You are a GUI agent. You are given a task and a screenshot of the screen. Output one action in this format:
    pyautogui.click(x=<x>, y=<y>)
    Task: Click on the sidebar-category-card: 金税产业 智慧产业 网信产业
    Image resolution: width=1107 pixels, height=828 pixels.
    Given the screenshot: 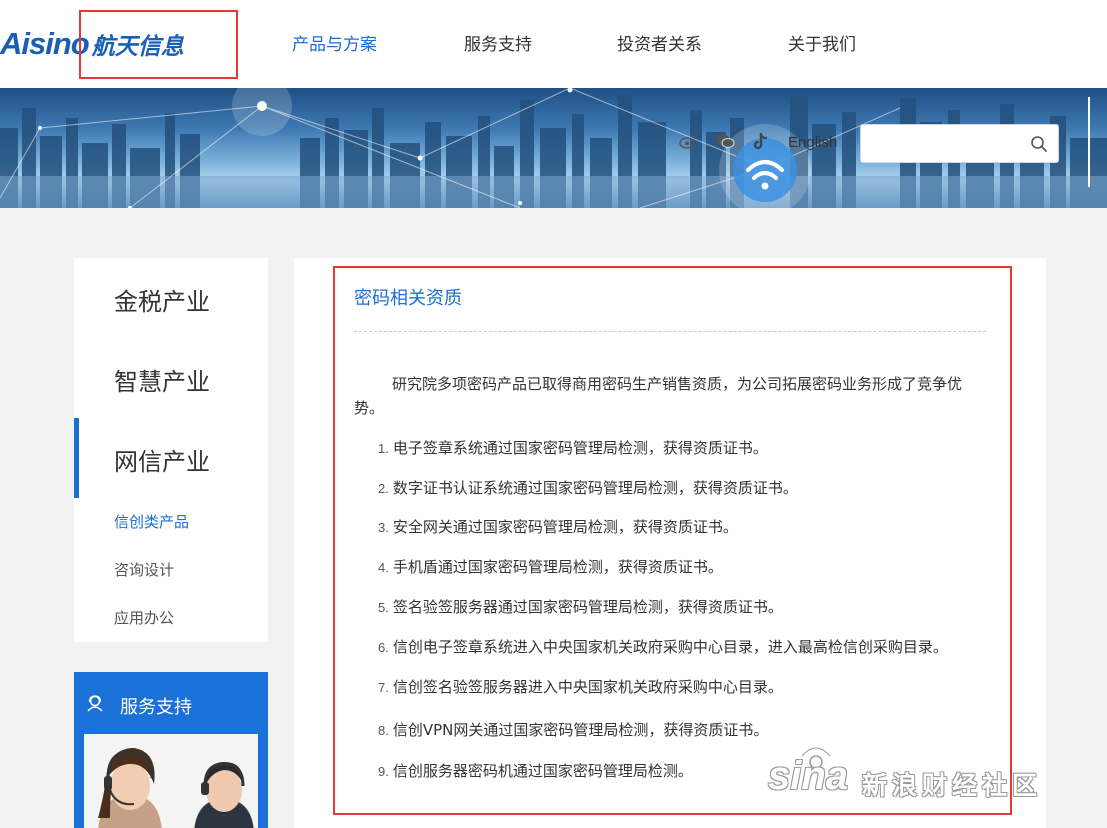 What is the action you would take?
    pyautogui.click(x=171, y=450)
    